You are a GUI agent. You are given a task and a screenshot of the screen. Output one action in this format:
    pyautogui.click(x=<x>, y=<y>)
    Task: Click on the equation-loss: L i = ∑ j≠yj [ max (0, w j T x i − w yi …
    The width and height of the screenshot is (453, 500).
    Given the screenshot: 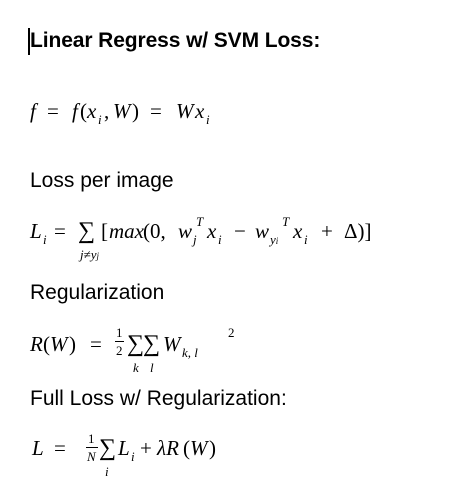 What is the action you would take?
    pyautogui.click(x=201, y=238)
    